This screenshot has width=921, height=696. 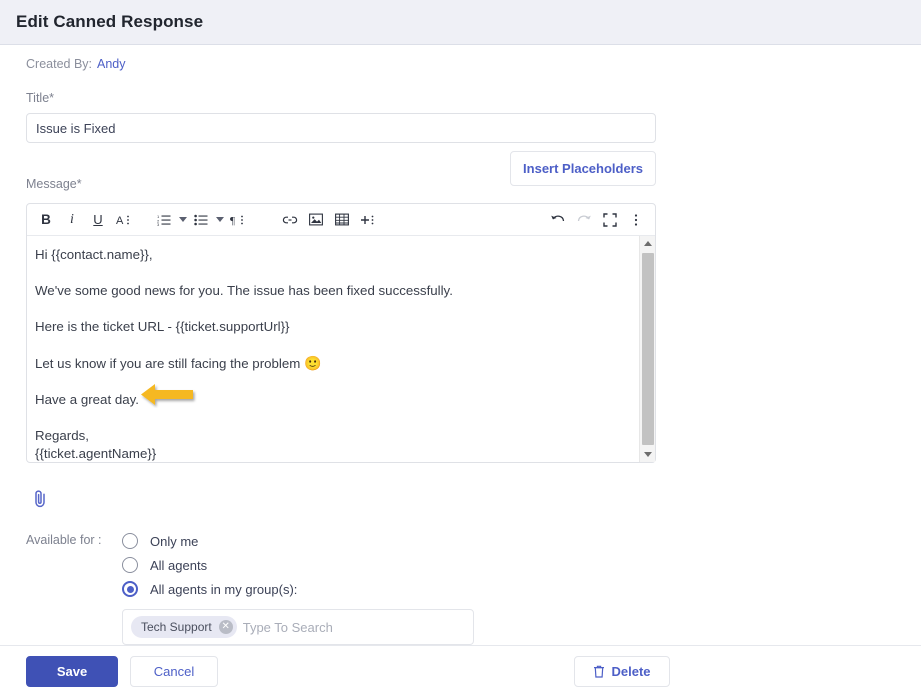 I want to click on message-header-row: Message* Insert Placeholders, so click(x=341, y=171).